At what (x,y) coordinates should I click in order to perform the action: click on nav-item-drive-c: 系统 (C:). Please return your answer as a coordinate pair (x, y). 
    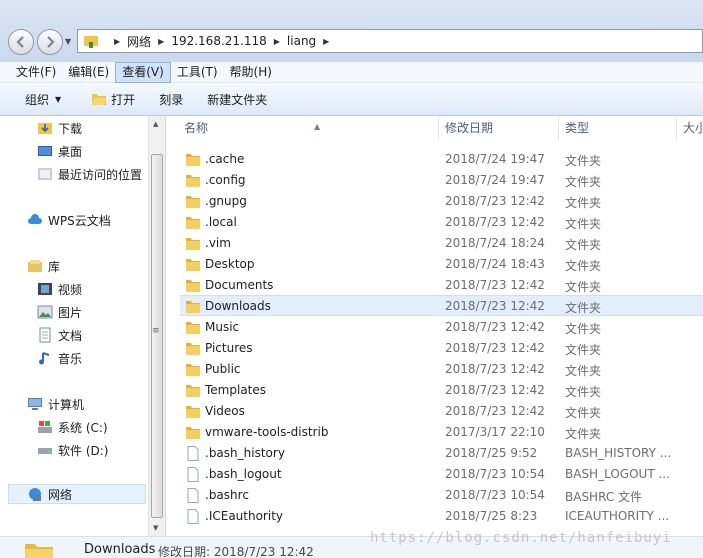
    Looking at the image, I should click on (72, 427).